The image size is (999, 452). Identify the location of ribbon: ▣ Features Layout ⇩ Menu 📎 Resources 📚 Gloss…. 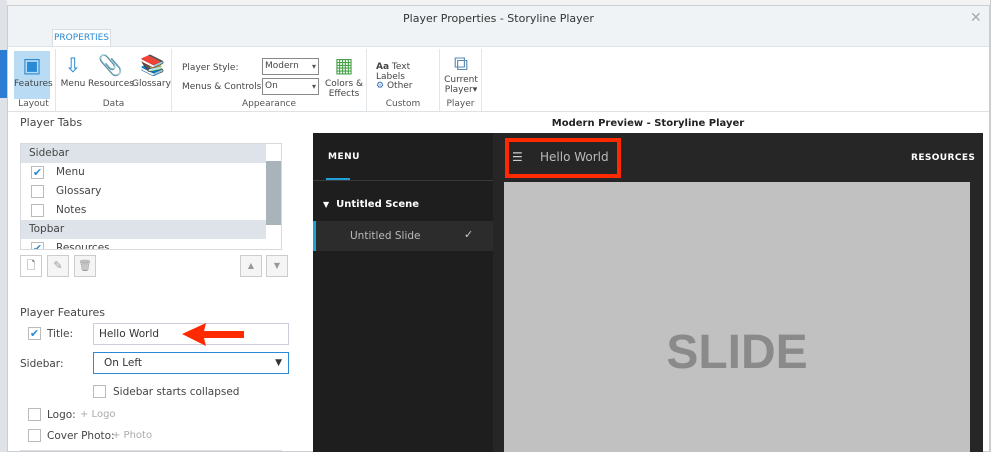
(498, 79).